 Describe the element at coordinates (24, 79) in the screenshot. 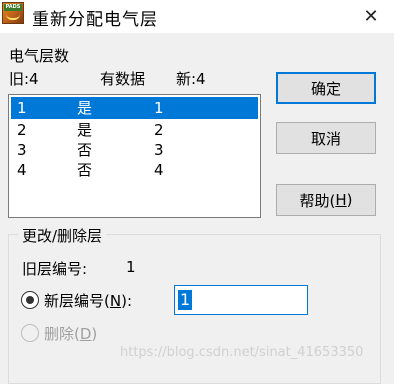

I see `old-count-label: 旧:4` at that location.